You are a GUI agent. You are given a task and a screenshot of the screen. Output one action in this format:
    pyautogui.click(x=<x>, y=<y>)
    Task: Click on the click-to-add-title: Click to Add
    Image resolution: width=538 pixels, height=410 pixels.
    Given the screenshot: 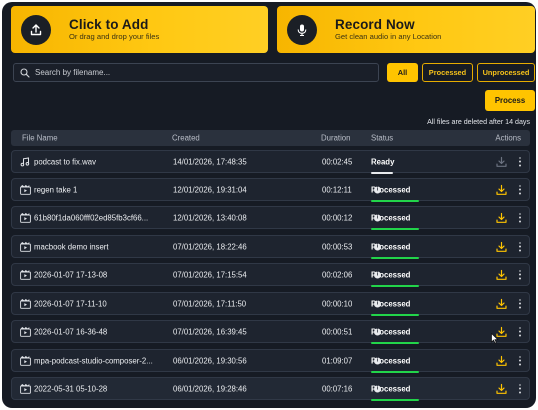 What is the action you would take?
    pyautogui.click(x=109, y=24)
    